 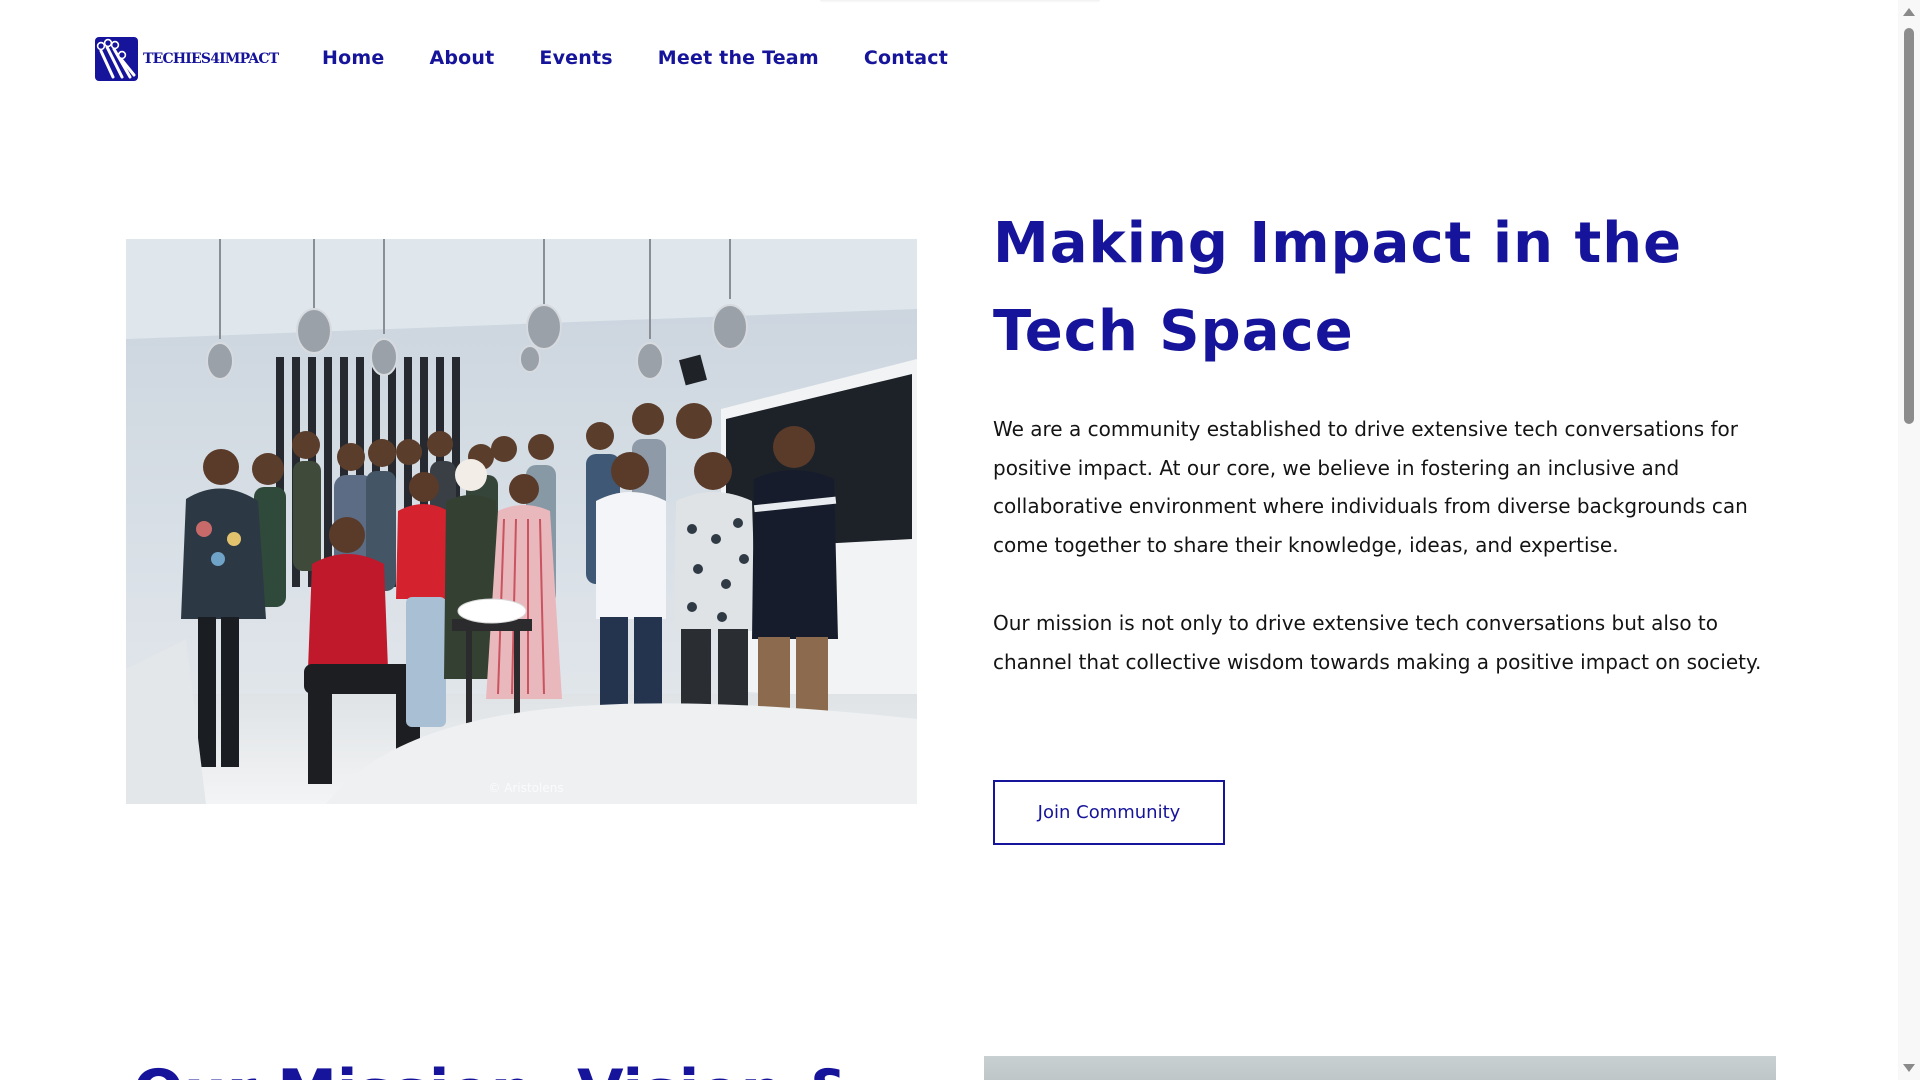 I want to click on hero-title-line-2: Tech Space, so click(x=1173, y=331).